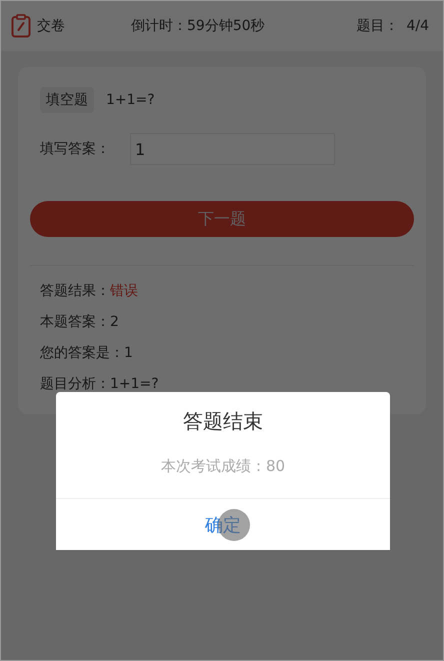 This screenshot has height=661, width=444. What do you see at coordinates (21, 26) in the screenshot?
I see `clipboard-icon` at bounding box center [21, 26].